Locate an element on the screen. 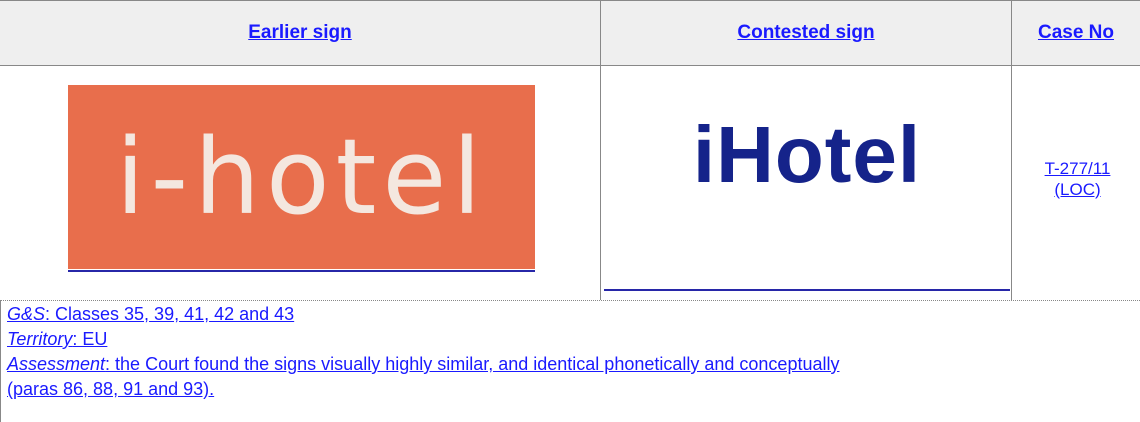  earlier-logo-text: i-hotel is located at coordinates (301, 177).